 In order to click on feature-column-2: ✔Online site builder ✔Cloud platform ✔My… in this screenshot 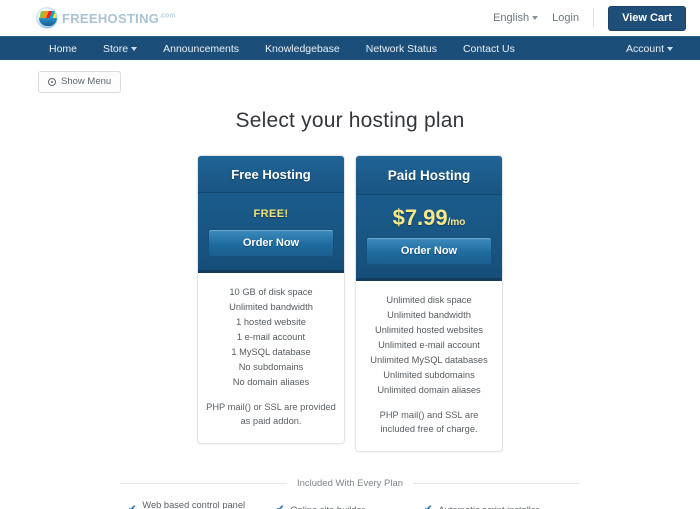, I will do `click(350, 505)`.